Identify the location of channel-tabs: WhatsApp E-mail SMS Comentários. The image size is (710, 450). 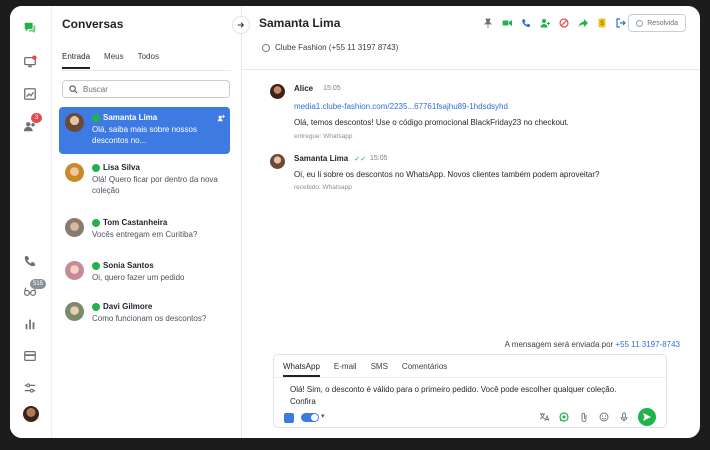
(372, 369).